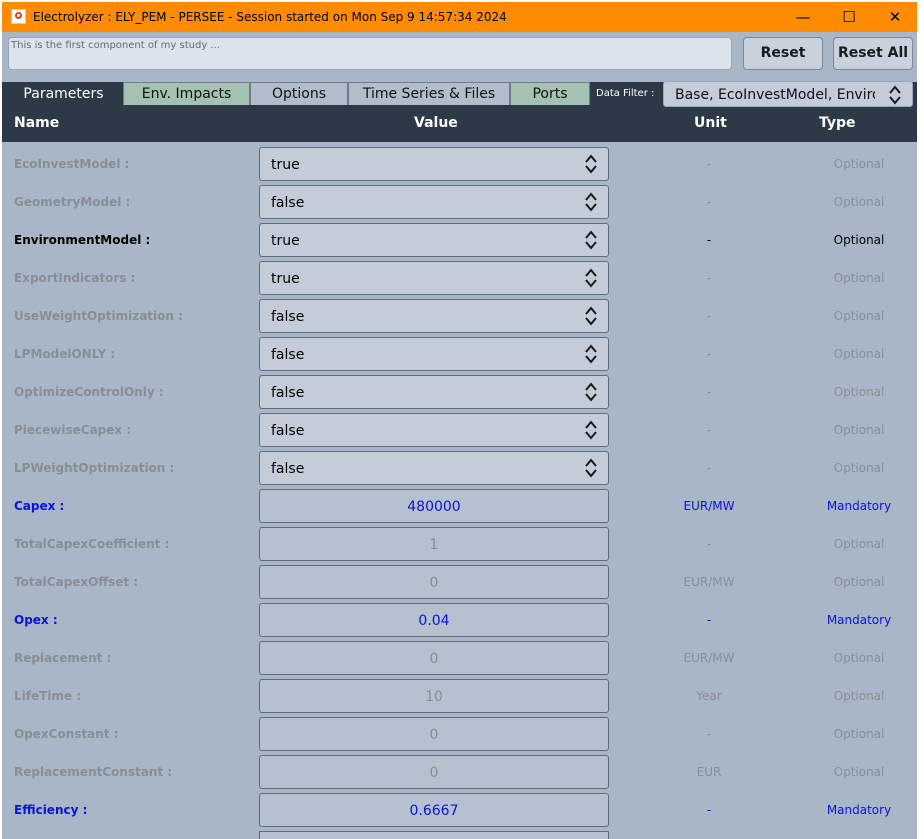  I want to click on table-row: Opex : 0.04 - Mandatory, so click(459, 619).